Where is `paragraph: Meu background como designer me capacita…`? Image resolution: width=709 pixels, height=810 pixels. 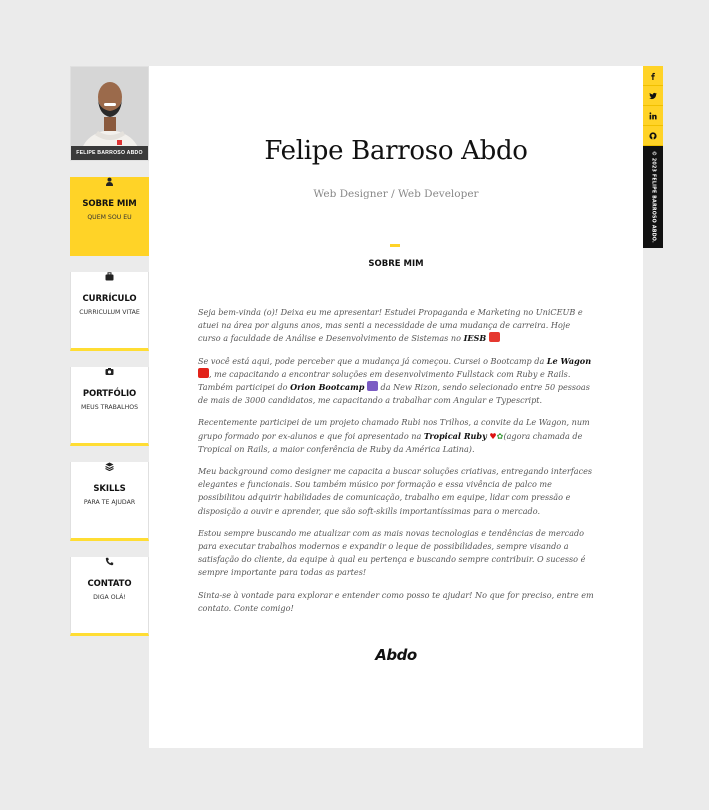 paragraph: Meu background como designer me capacita… is located at coordinates (395, 491).